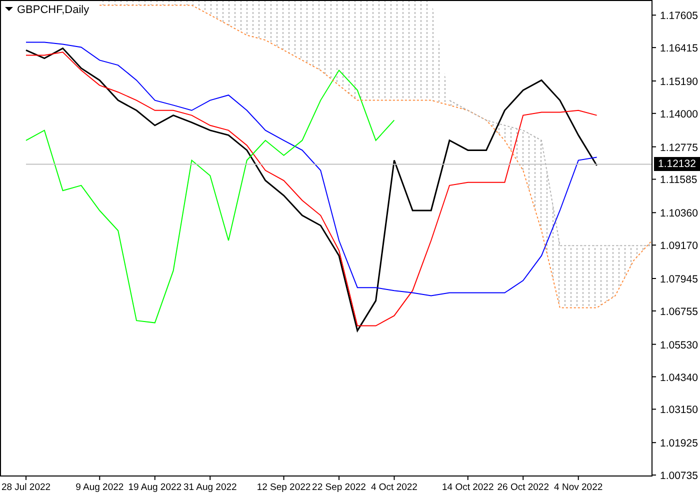 This screenshot has width=700, height=500. I want to click on x-tick-label: 12 Sep 2022, so click(283, 487).